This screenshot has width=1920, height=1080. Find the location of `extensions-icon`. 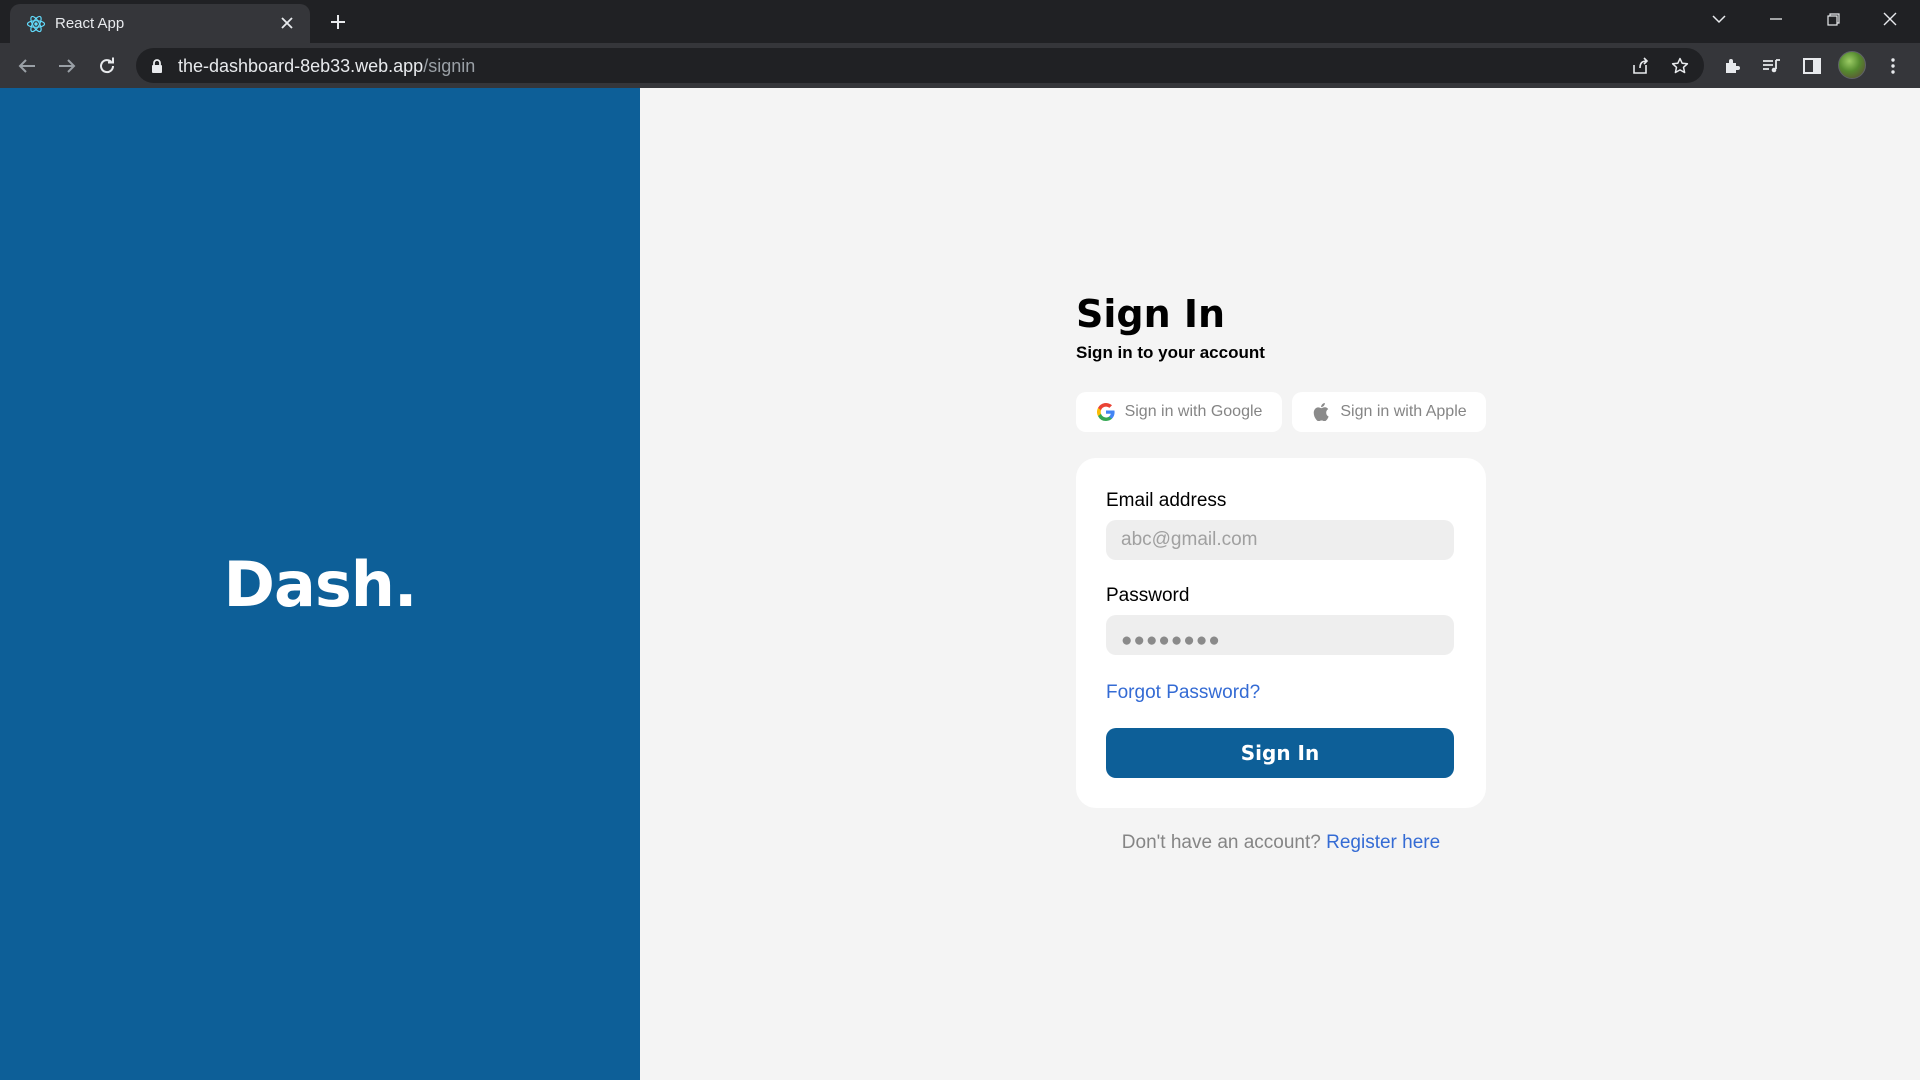

extensions-icon is located at coordinates (1732, 66).